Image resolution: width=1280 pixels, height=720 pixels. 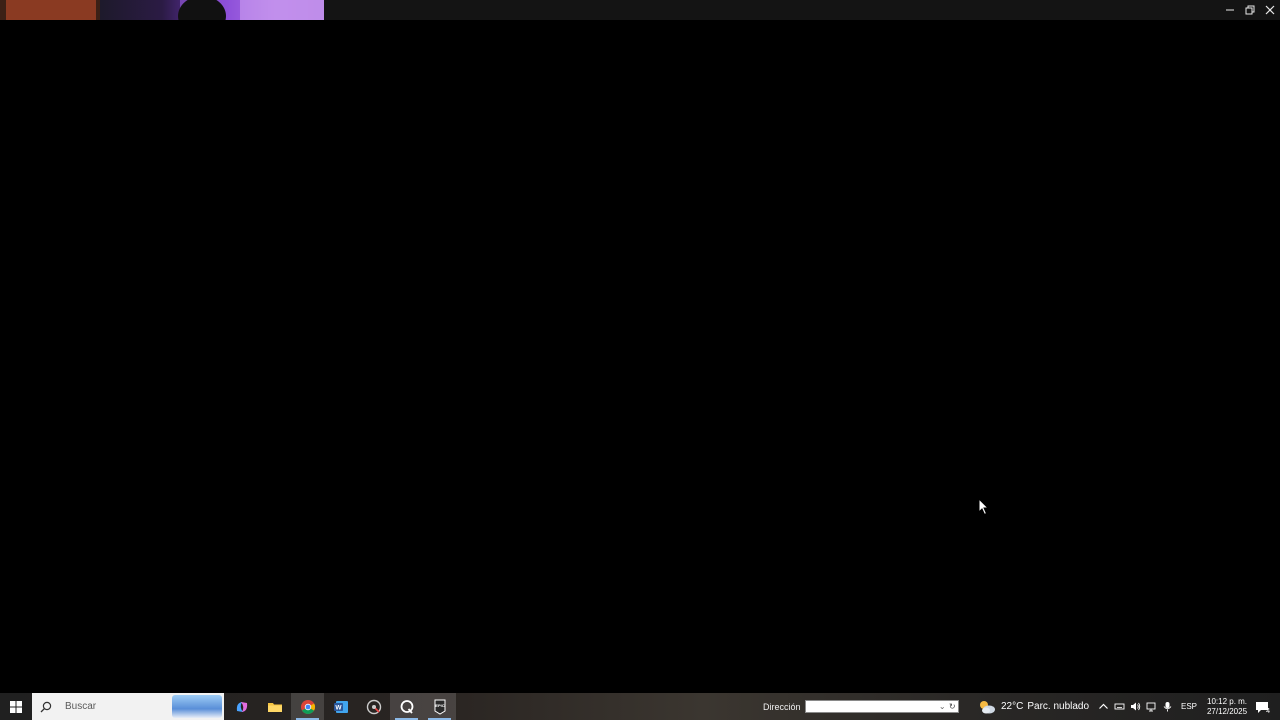 I want to click on taskbar-app-chrome, so click(x=307, y=706).